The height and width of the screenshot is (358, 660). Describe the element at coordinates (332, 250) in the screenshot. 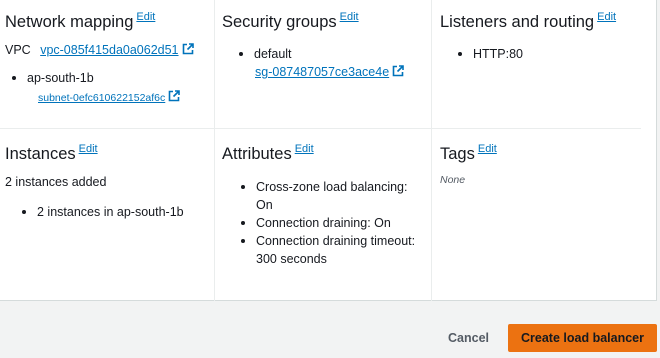

I see `attribute-item: Connection draining timeout: 300 seconds` at that location.